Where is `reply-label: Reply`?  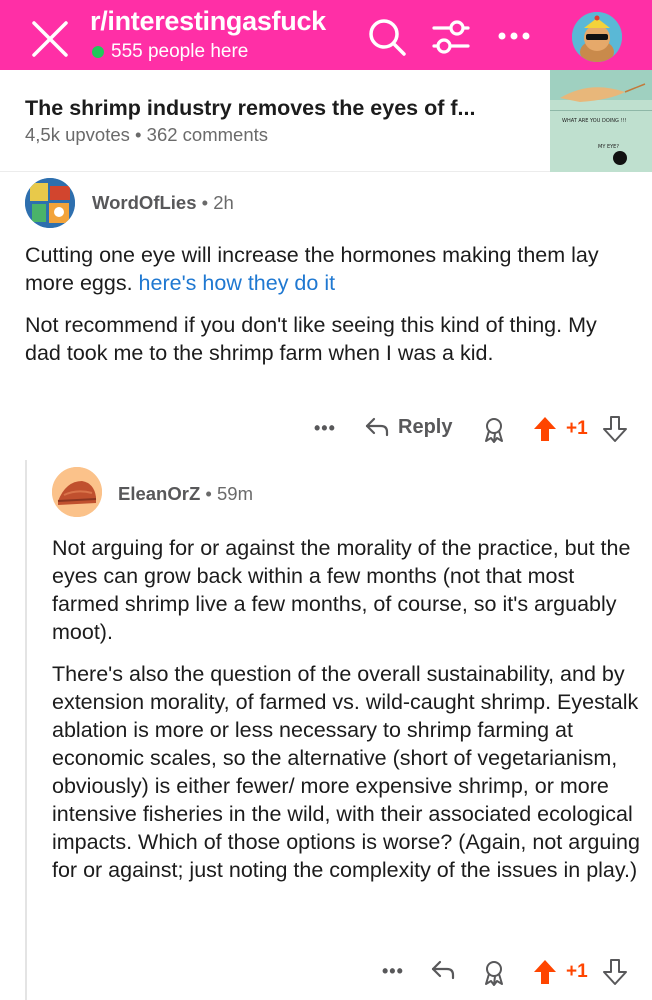 reply-label: Reply is located at coordinates (425, 426).